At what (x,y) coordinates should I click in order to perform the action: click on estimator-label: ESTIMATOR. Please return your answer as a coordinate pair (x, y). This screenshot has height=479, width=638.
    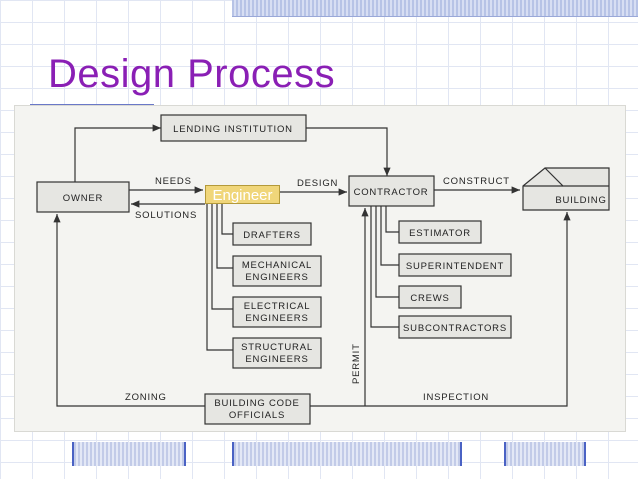
    Looking at the image, I should click on (440, 233).